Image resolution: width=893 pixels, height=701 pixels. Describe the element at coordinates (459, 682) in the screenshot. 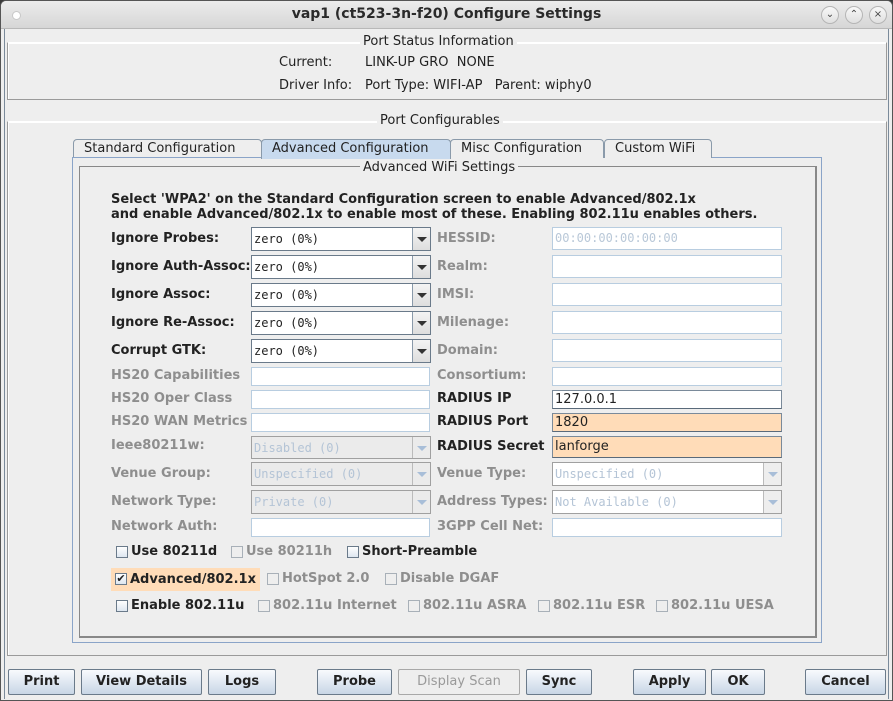

I see `display-scan-button: Display Scan` at that location.